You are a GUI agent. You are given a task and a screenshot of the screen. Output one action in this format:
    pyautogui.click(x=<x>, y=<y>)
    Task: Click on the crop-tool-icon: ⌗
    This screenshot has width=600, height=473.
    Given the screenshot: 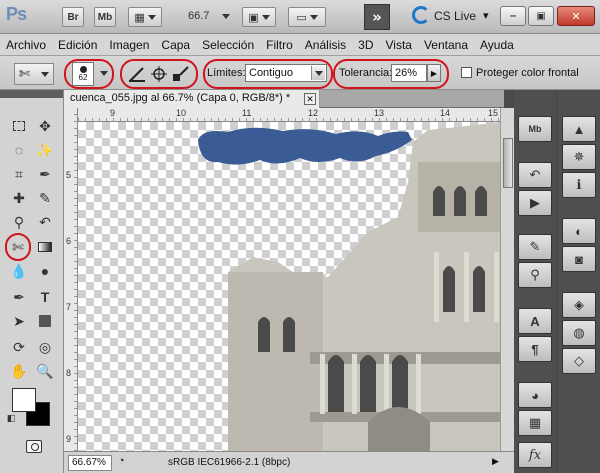 What is the action you would take?
    pyautogui.click(x=19, y=174)
    